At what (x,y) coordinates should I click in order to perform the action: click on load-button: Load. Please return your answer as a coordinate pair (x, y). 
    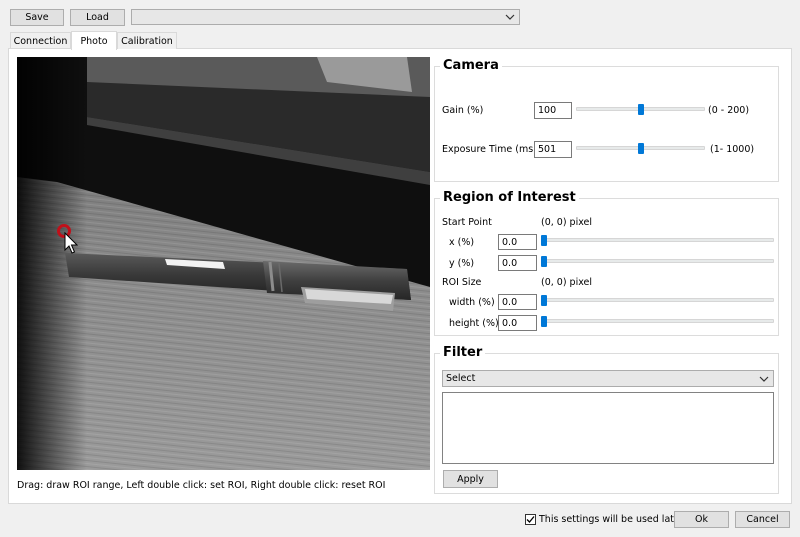
    Looking at the image, I should click on (97, 17).